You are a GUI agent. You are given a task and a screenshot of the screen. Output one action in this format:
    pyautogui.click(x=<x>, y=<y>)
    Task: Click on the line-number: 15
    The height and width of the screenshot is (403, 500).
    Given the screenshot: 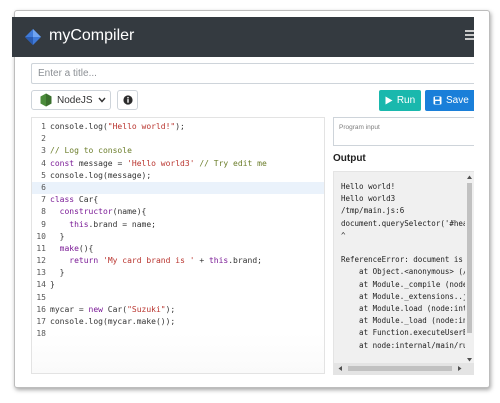 What is the action you would take?
    pyautogui.click(x=41, y=297)
    